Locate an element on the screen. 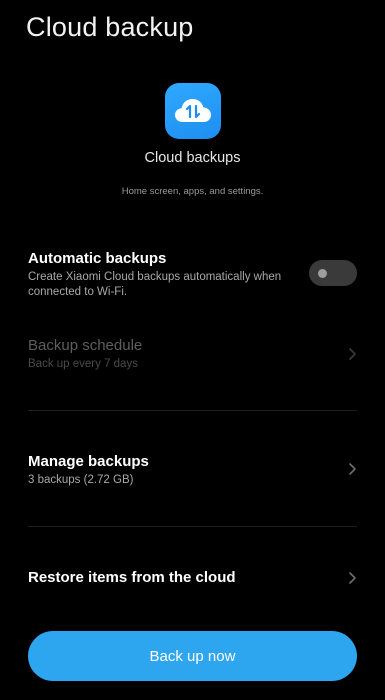 Image resolution: width=385 pixels, height=700 pixels. cloud-icon is located at coordinates (192, 110).